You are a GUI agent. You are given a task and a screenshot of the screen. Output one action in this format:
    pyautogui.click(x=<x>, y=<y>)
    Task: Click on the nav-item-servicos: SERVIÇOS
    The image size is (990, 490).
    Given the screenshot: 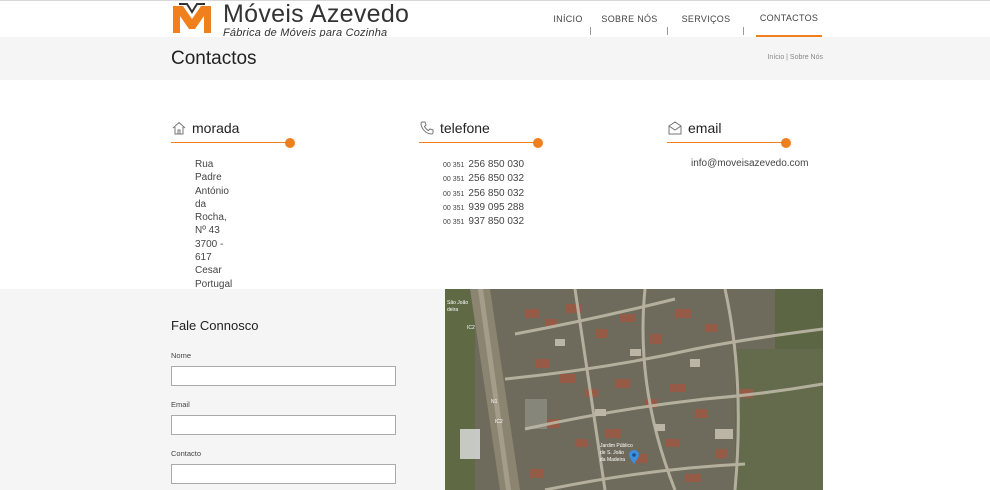 What is the action you would take?
    pyautogui.click(x=706, y=18)
    